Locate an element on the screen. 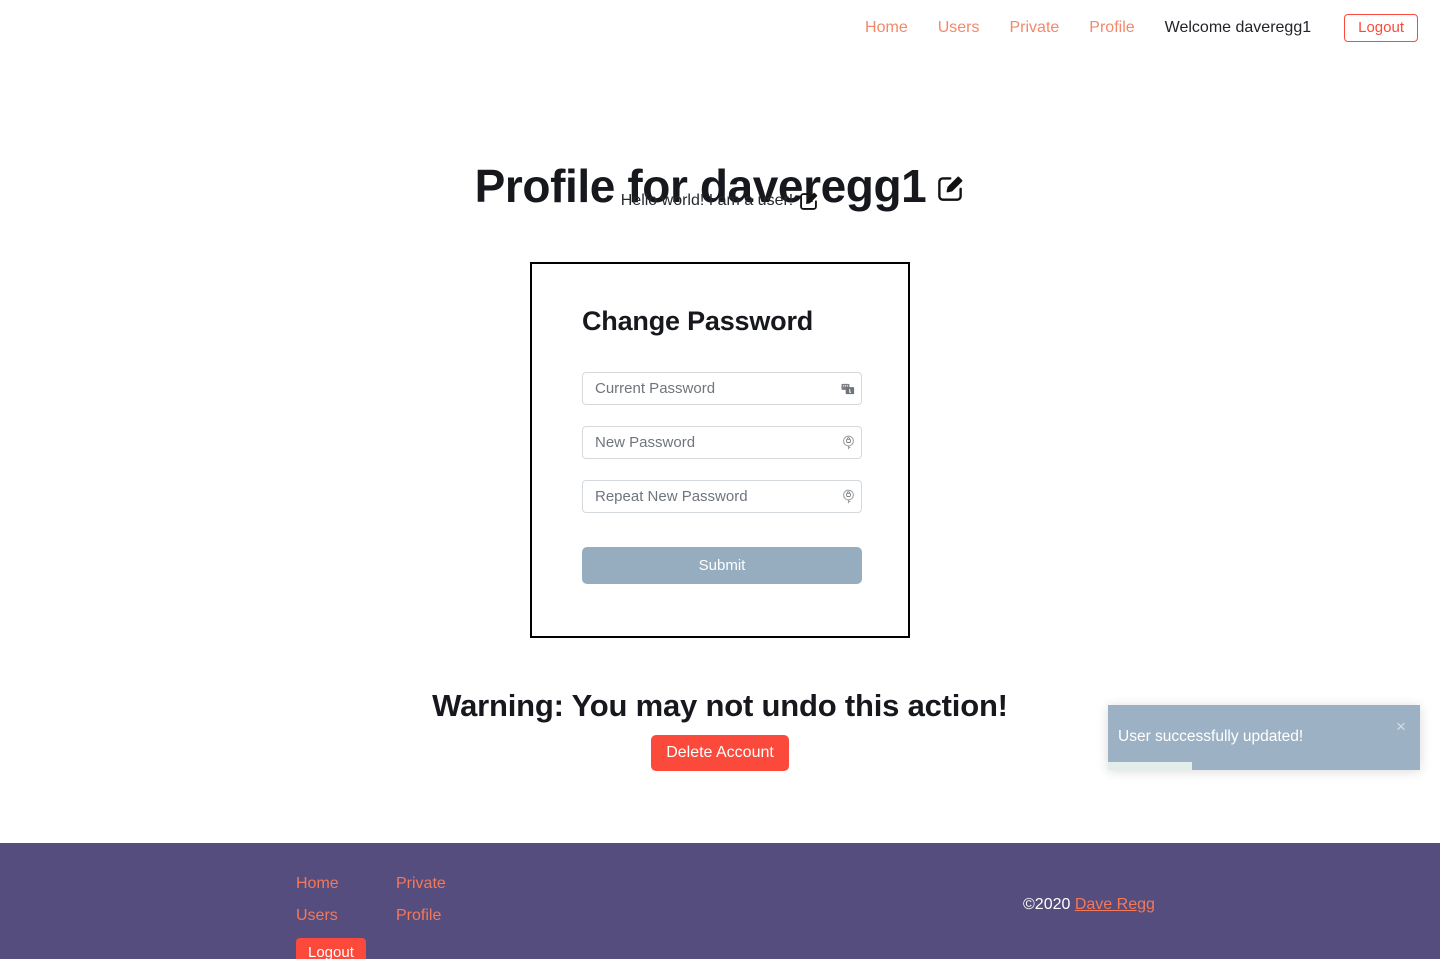 Image resolution: width=1440 pixels, height=959 pixels. page-subtitle-row: Hello world! I am a user! is located at coordinates (720, 200).